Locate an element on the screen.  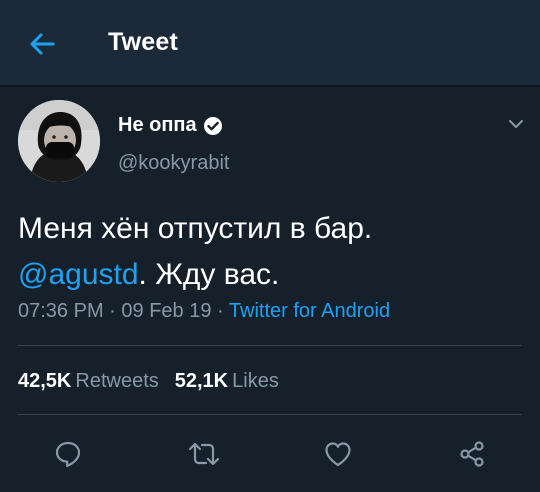
retweet-button is located at coordinates (204, 454).